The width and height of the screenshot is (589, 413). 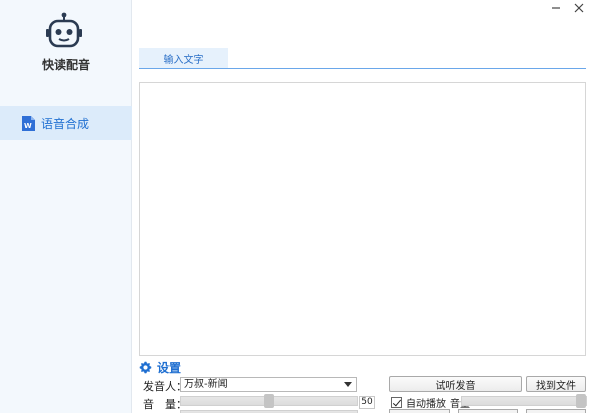 I want to click on close-icon, so click(x=578, y=8).